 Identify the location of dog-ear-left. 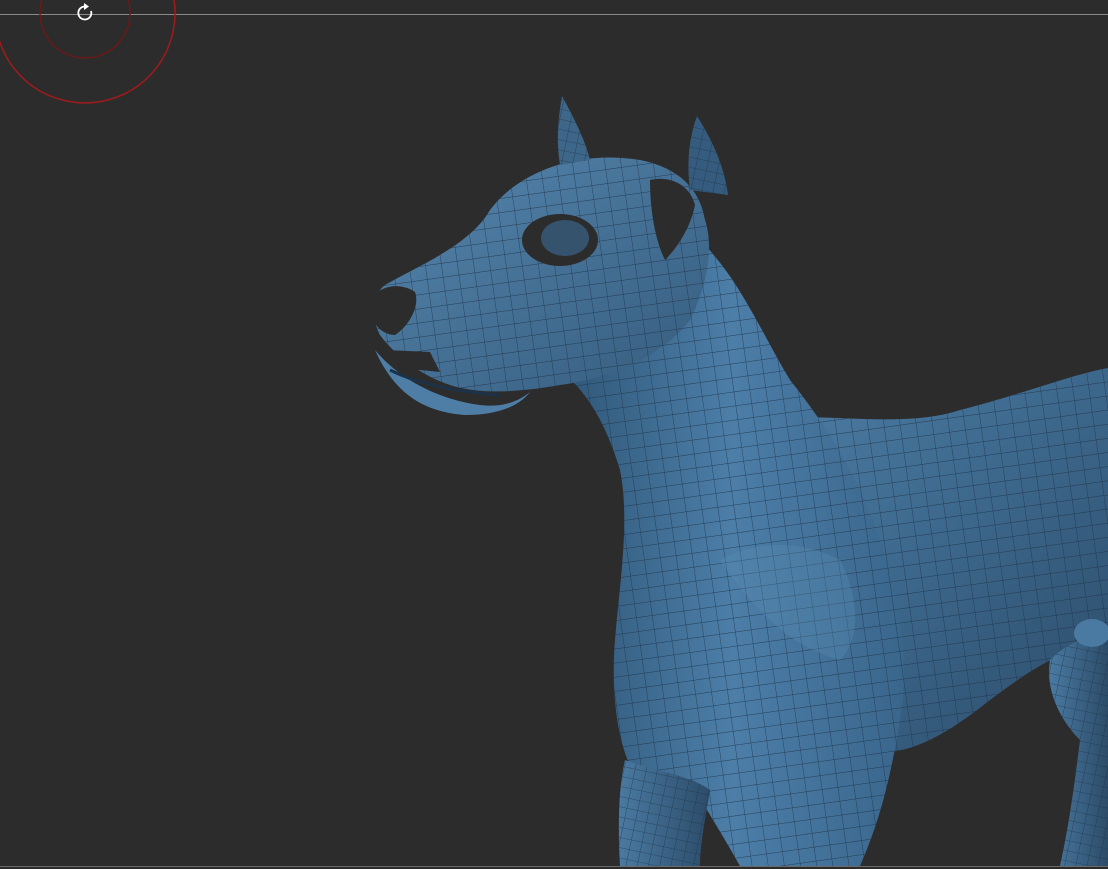
(573, 130).